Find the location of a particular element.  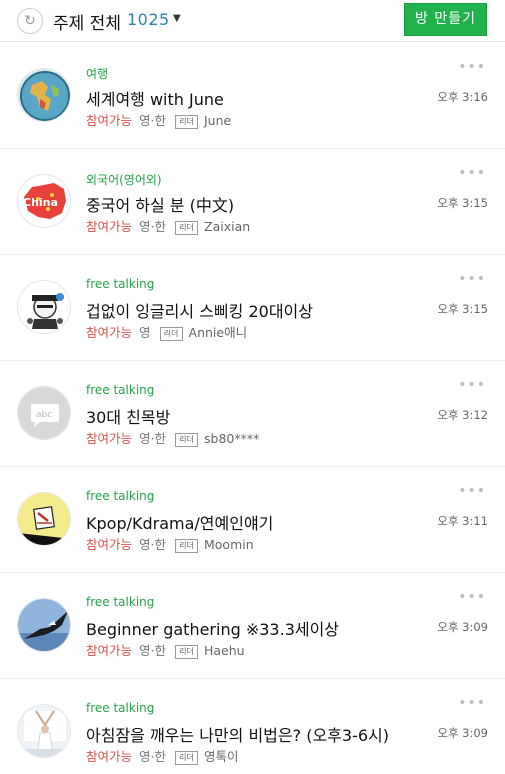

room-meta: 참여가능 영 리더 Annie애니 is located at coordinates (167, 331).